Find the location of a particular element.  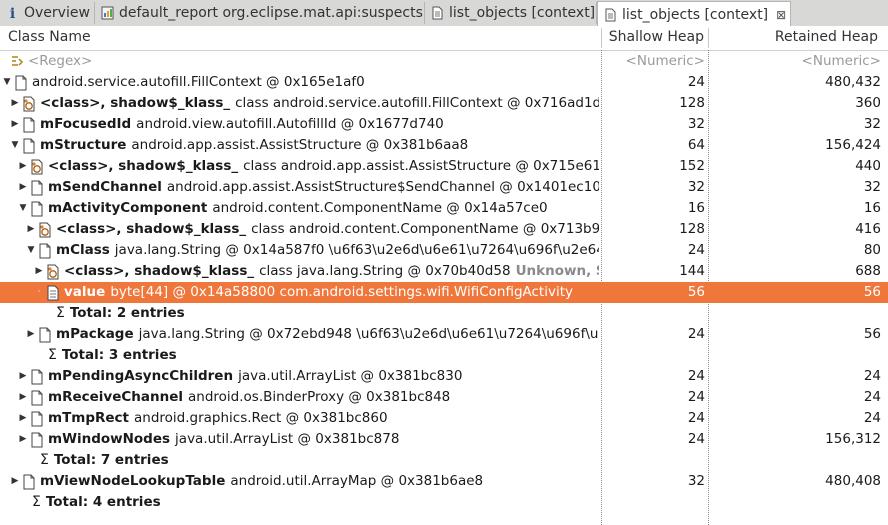

table-header: Class Name Shallow Heap Retained Heap is located at coordinates (444, 38).